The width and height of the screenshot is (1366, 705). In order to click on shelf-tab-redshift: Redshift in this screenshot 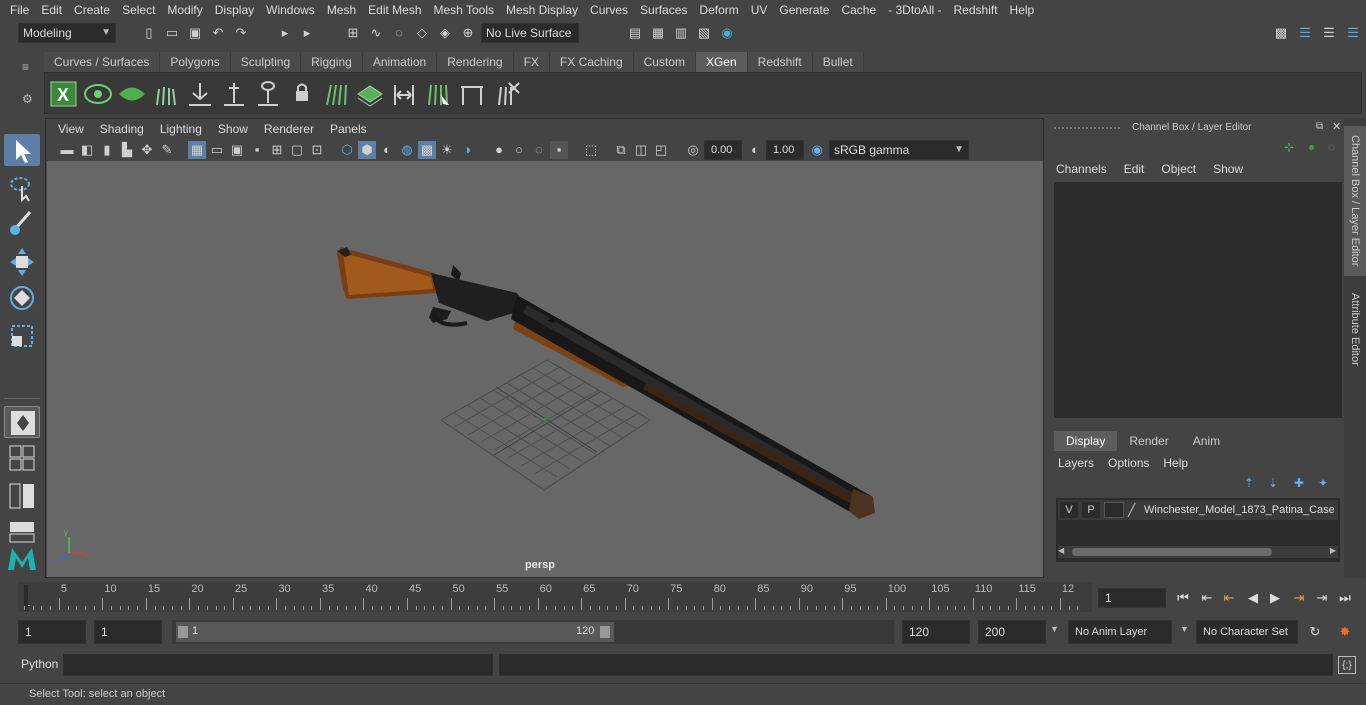, I will do `click(780, 62)`.